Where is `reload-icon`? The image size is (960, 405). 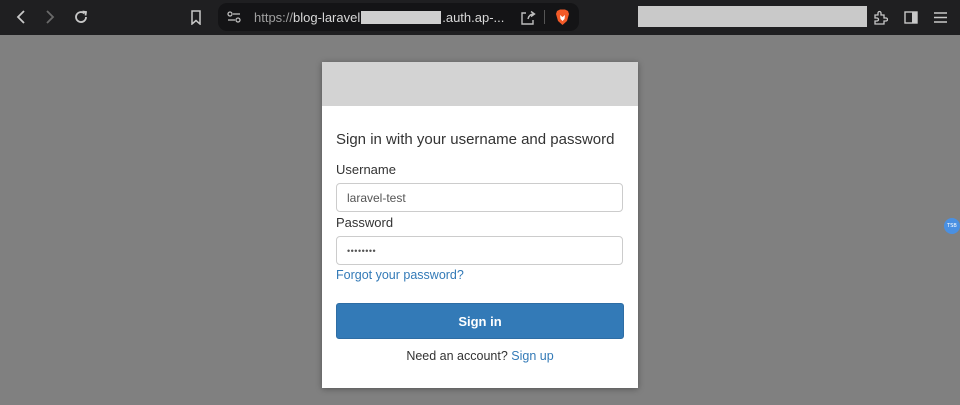
reload-icon is located at coordinates (81, 17).